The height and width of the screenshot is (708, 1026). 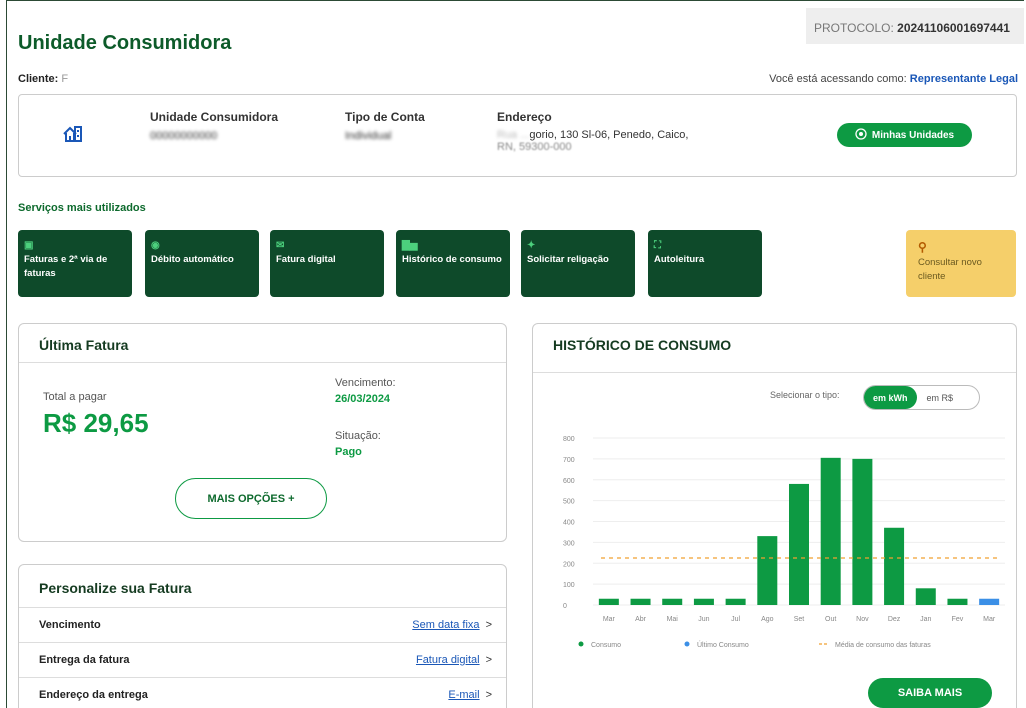 I want to click on delivery-link: Fatura digital >, so click(x=454, y=660).